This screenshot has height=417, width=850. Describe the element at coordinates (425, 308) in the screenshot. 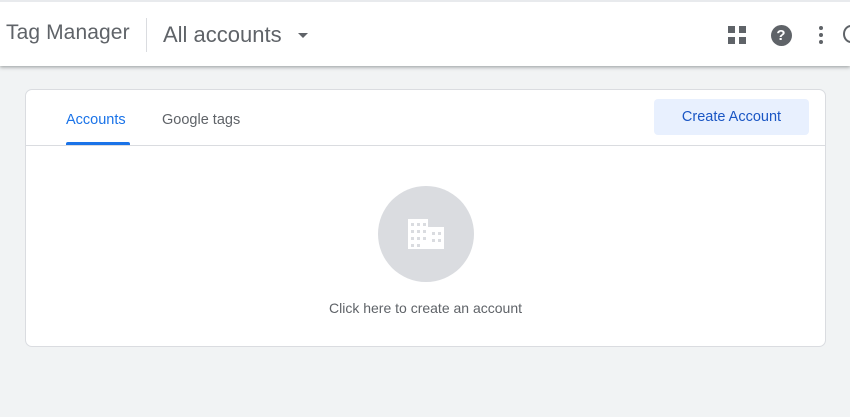

I see `create-account-link: Click here to create an account` at that location.